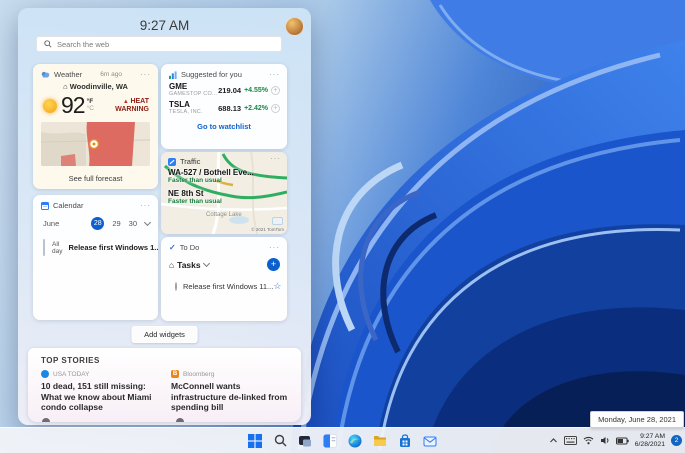 Image resolution: width=685 pixels, height=453 pixels. Describe the element at coordinates (164, 25) in the screenshot. I see `panel-clock: 9:27 AM` at that location.